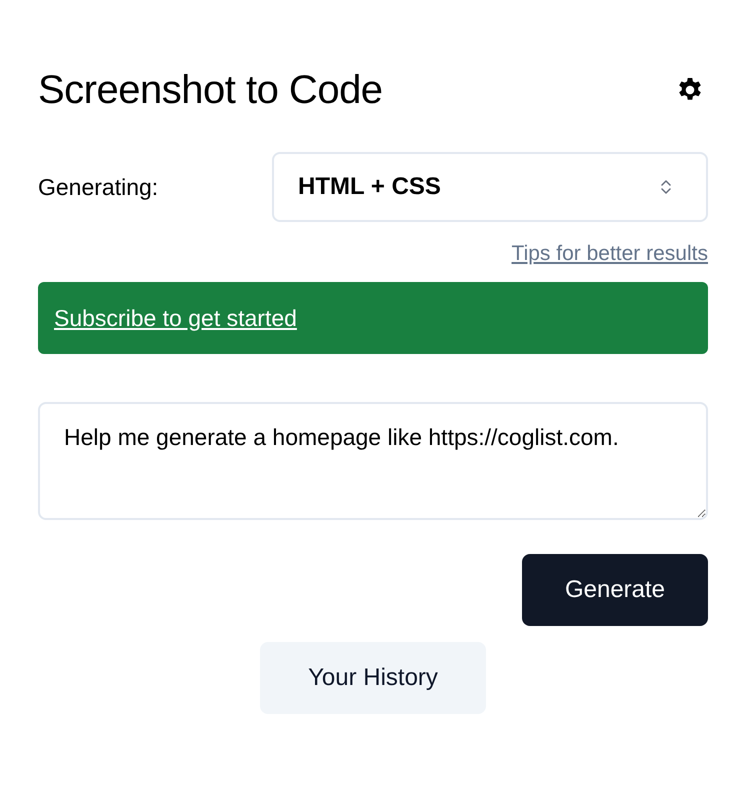 The height and width of the screenshot is (800, 754). What do you see at coordinates (210, 90) in the screenshot?
I see `app-title: Screenshot to Code` at bounding box center [210, 90].